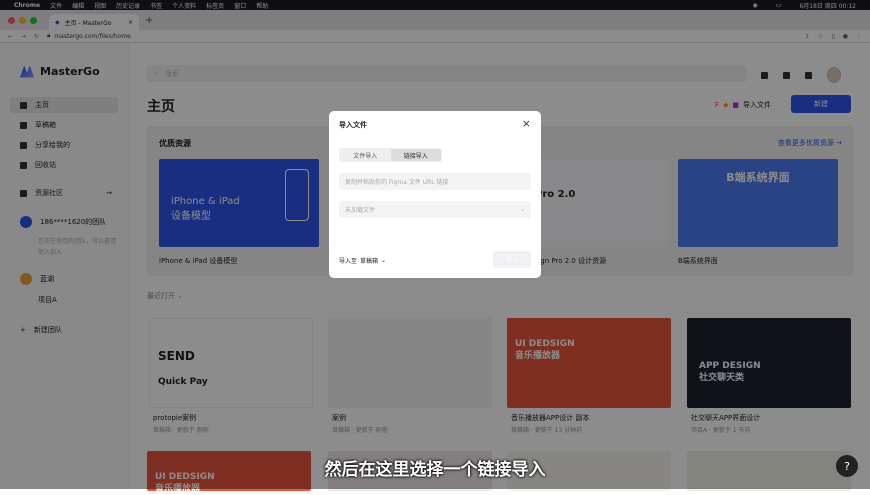  What do you see at coordinates (526, 123) in the screenshot?
I see `close-icon: ×` at bounding box center [526, 123].